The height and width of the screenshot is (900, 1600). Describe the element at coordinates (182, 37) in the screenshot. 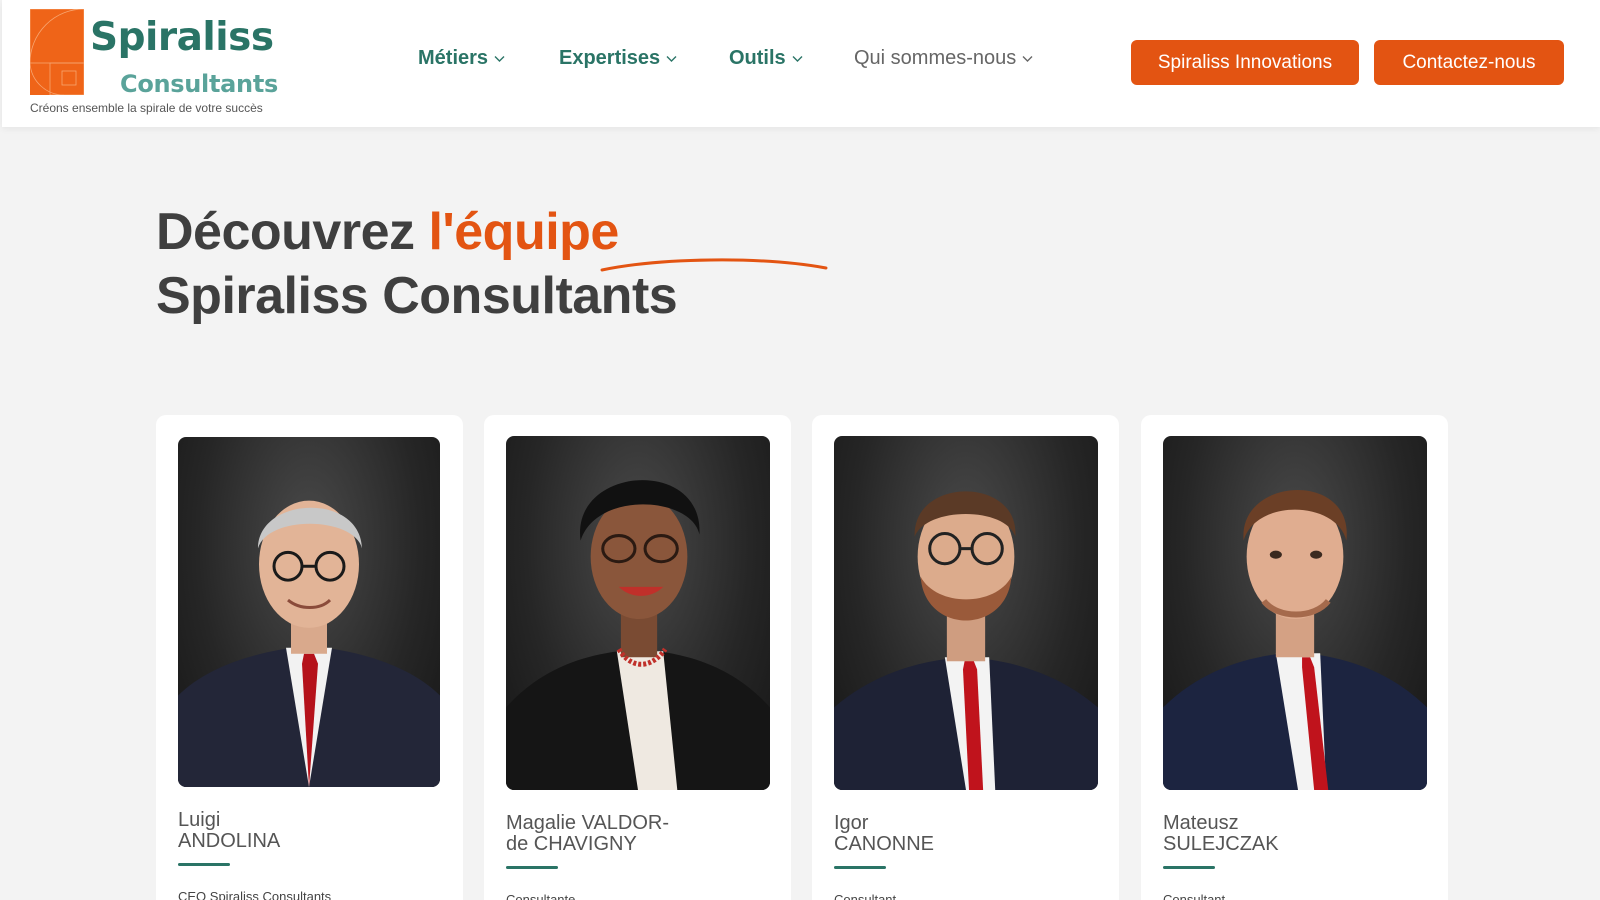

I see `logo-name: Spiraliss` at that location.